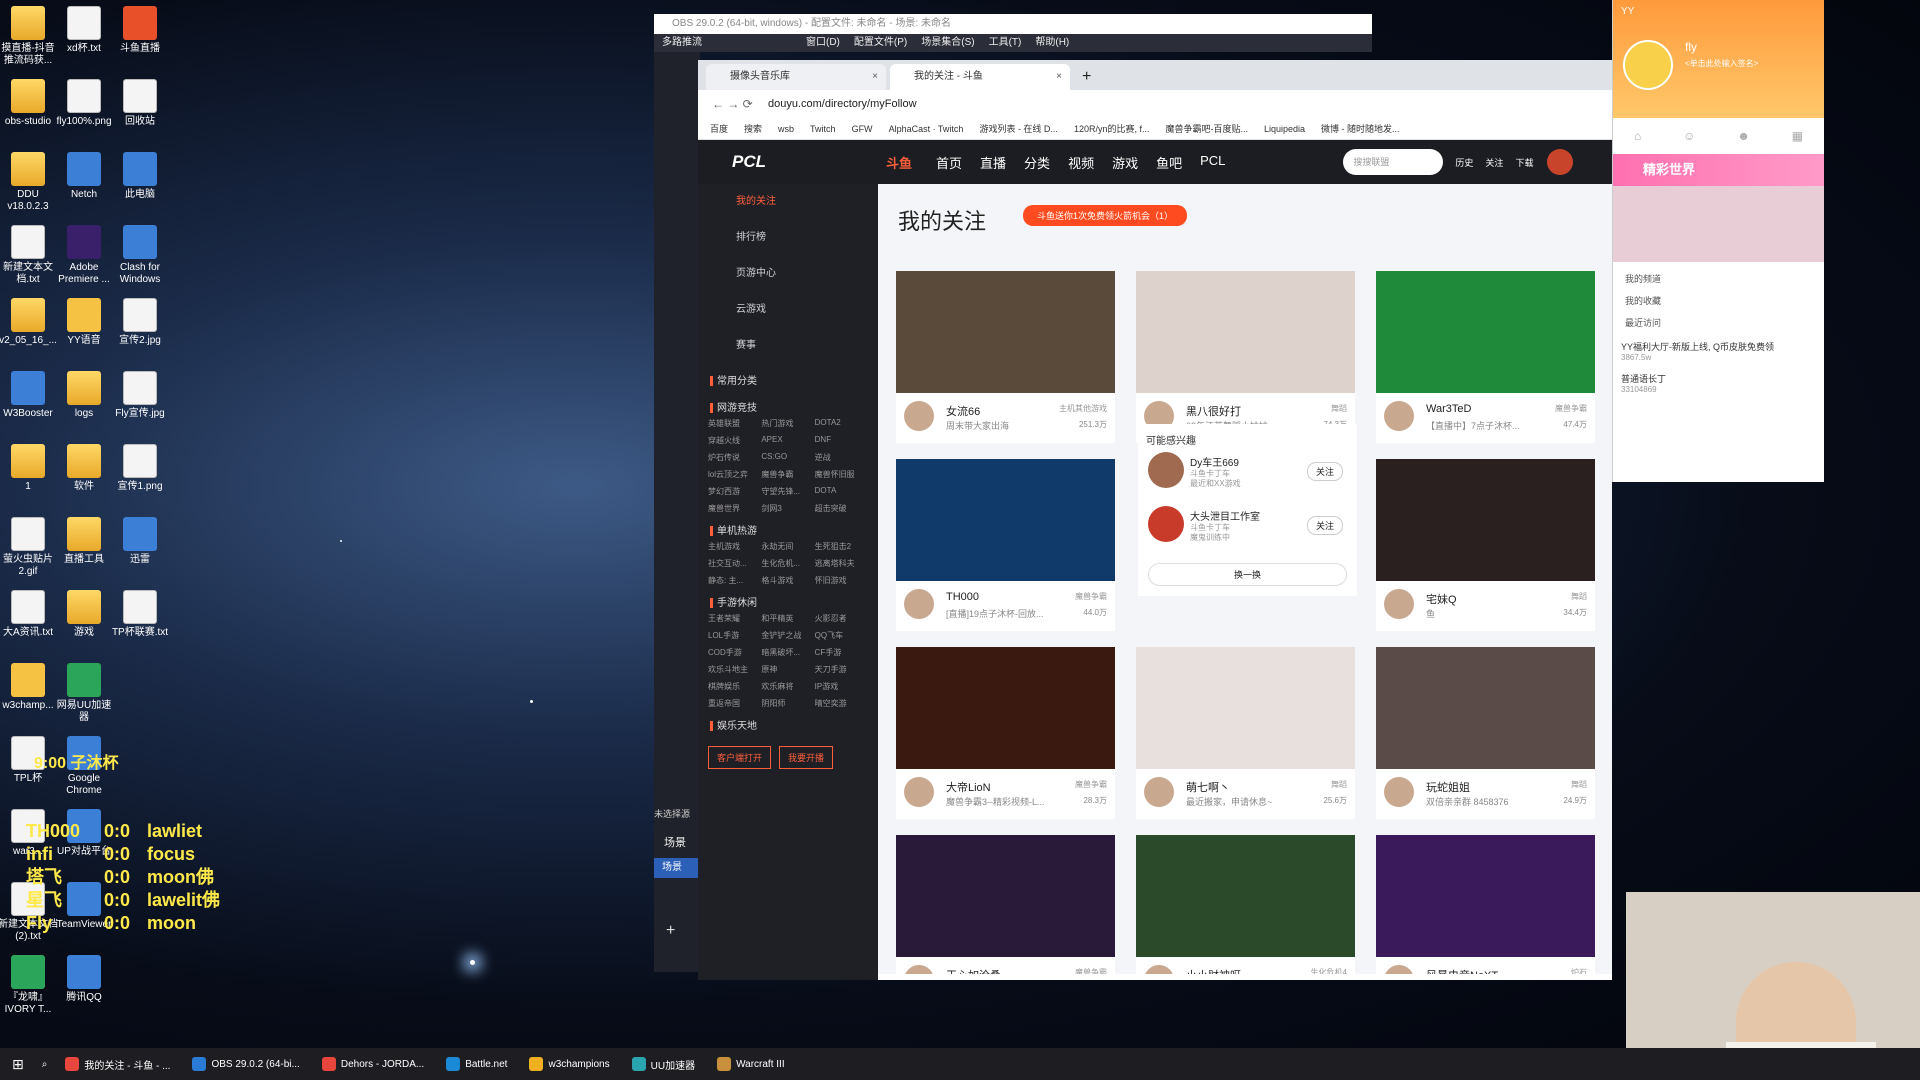 Image resolution: width=1920 pixels, height=1080 pixels. Describe the element at coordinates (841, 563) in the screenshot. I see `category-link: 逃离塔科夫` at that location.